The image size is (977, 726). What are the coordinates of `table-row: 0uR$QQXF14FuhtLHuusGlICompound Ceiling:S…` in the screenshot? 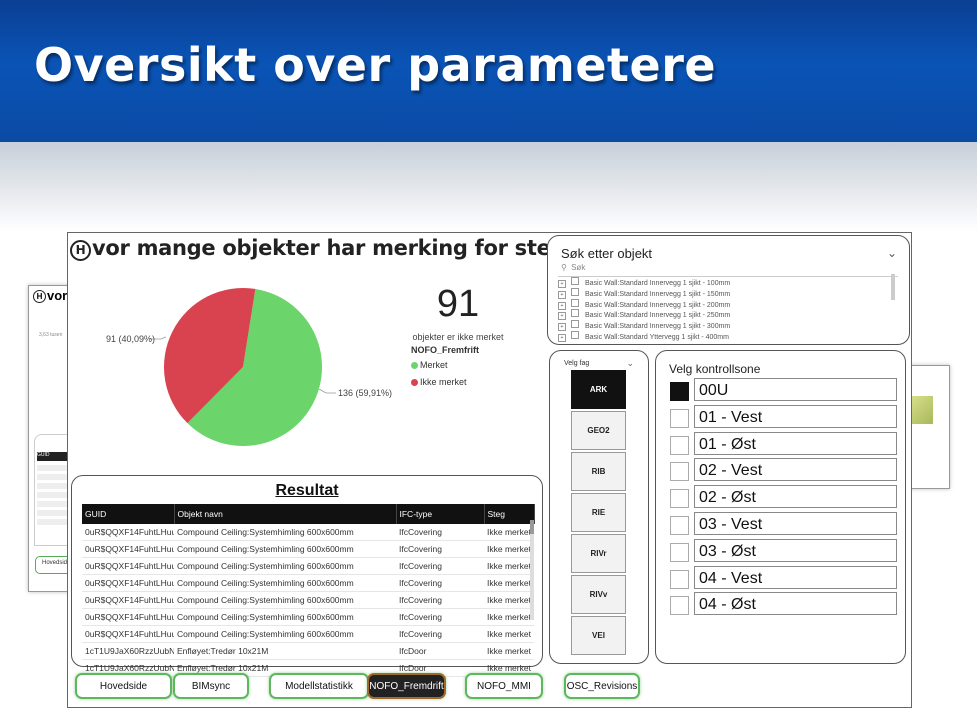 It's located at (308, 600).